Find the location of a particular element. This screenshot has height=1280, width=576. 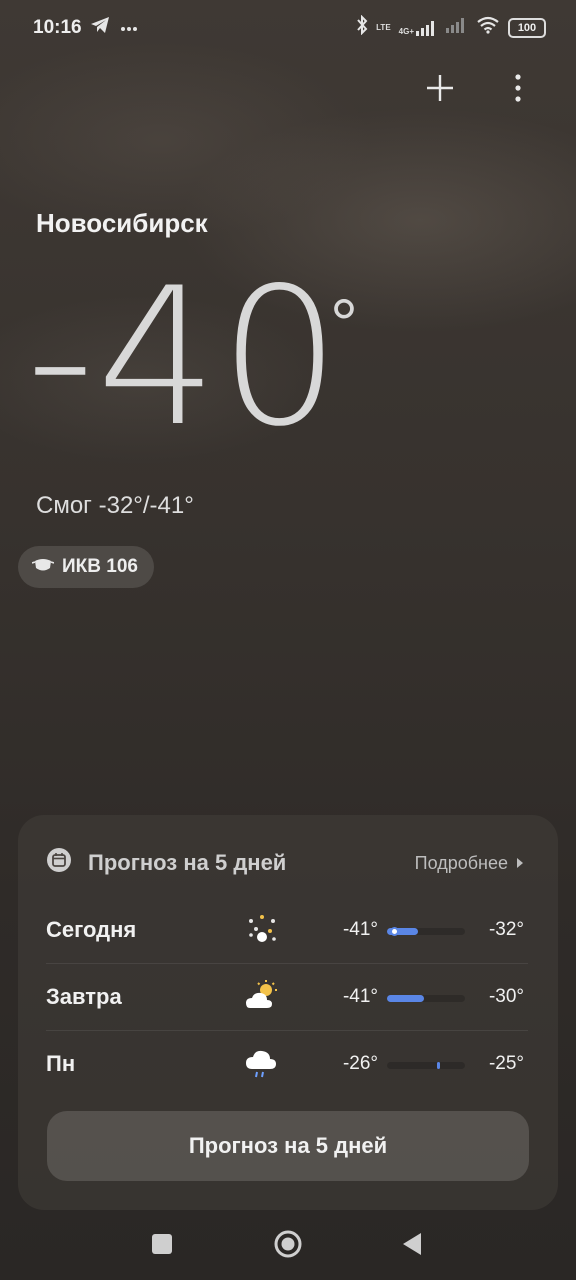

plus-icon is located at coordinates (440, 90).